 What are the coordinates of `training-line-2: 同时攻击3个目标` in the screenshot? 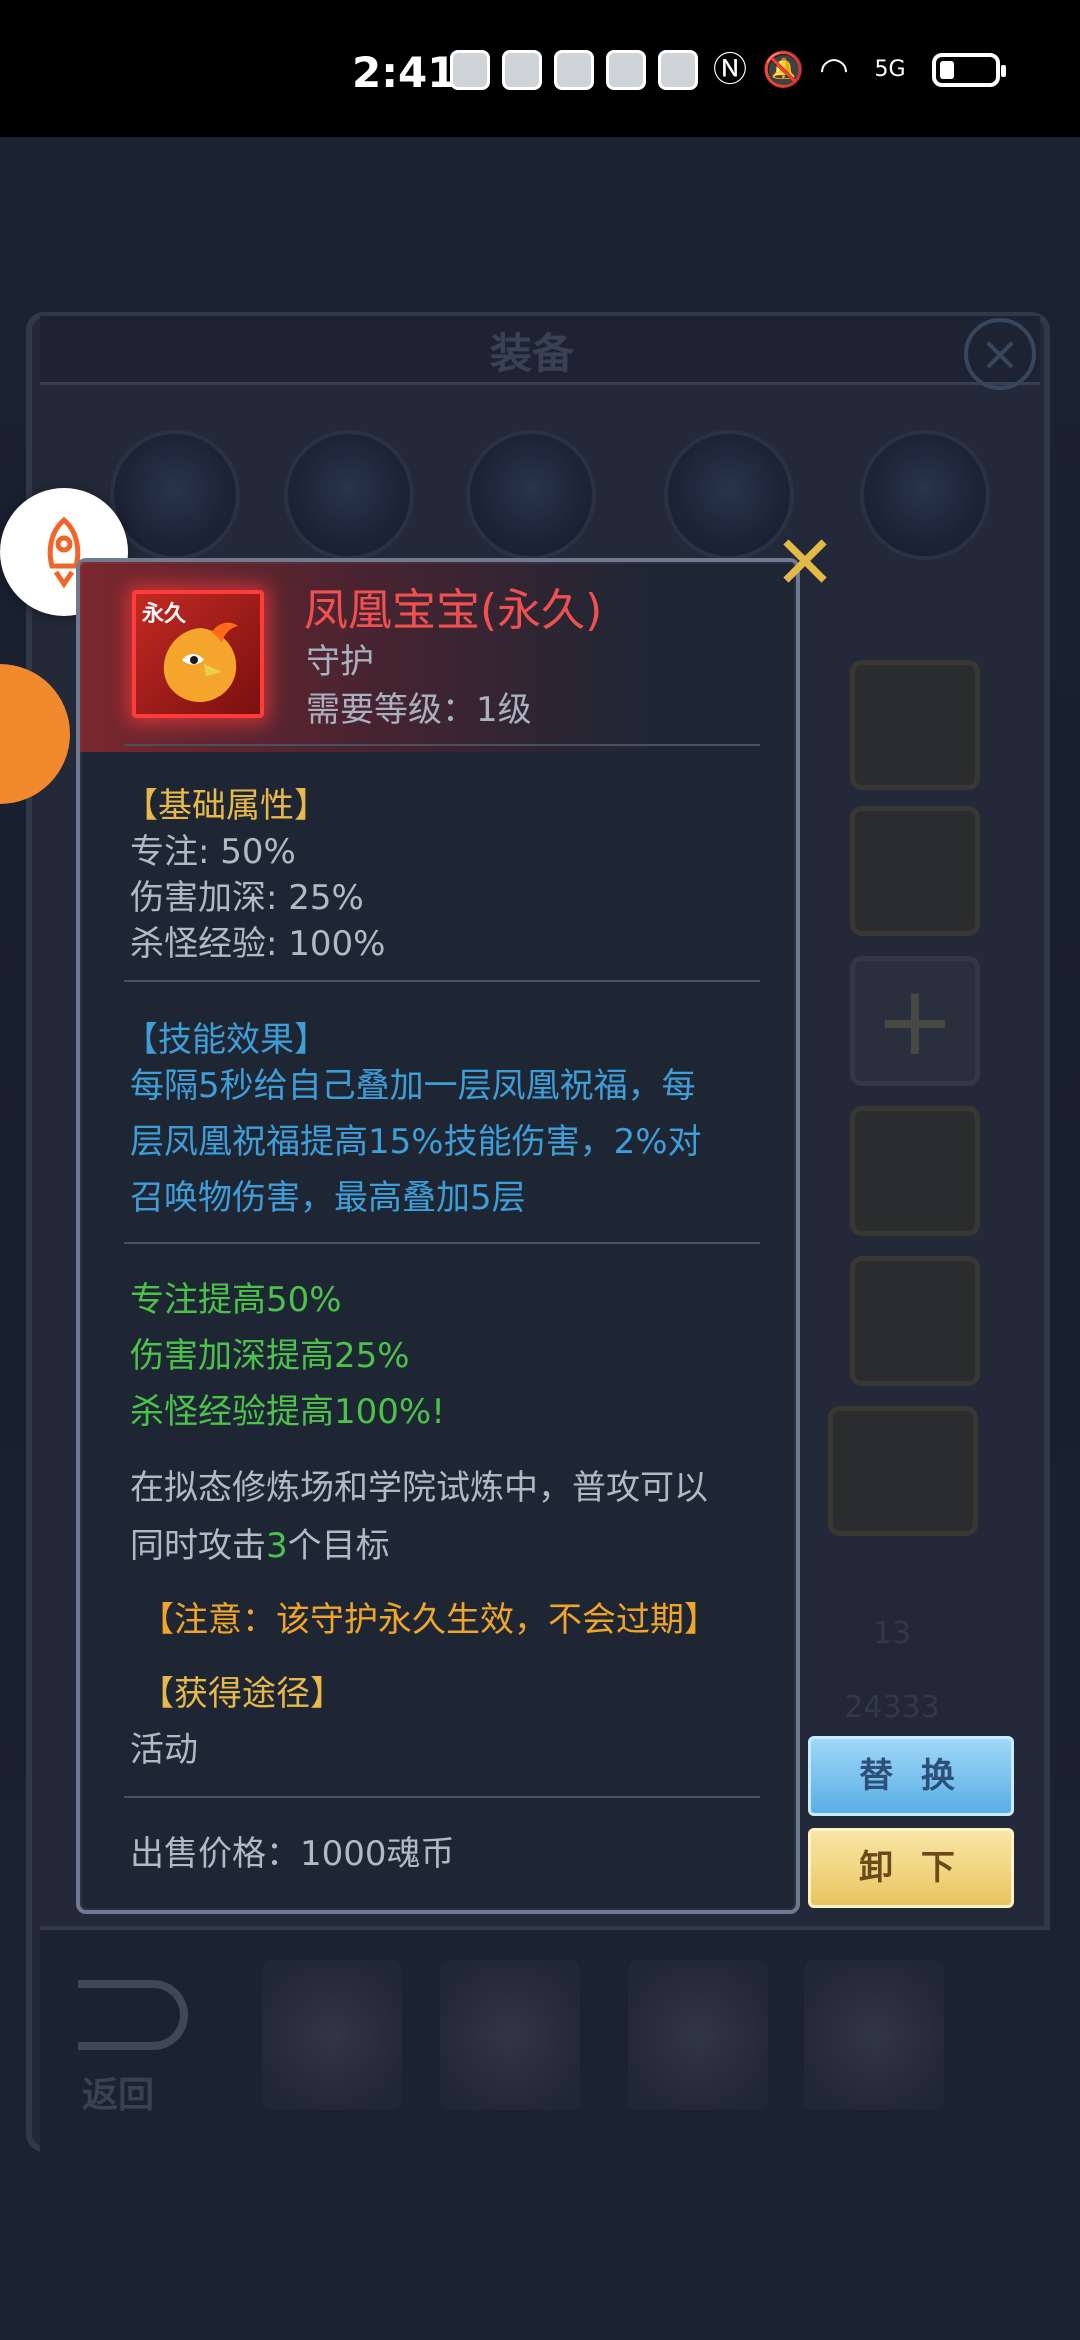 It's located at (260, 1542).